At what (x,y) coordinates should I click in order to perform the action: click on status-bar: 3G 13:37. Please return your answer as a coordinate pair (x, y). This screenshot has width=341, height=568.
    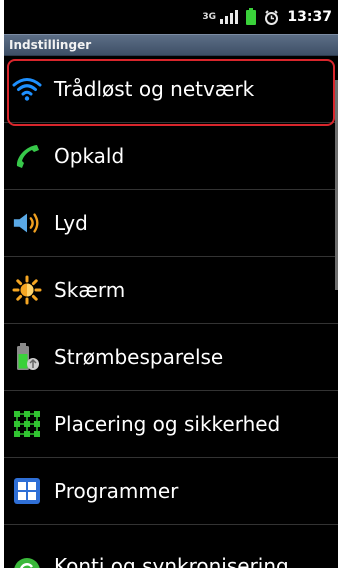
    Looking at the image, I should click on (171, 17).